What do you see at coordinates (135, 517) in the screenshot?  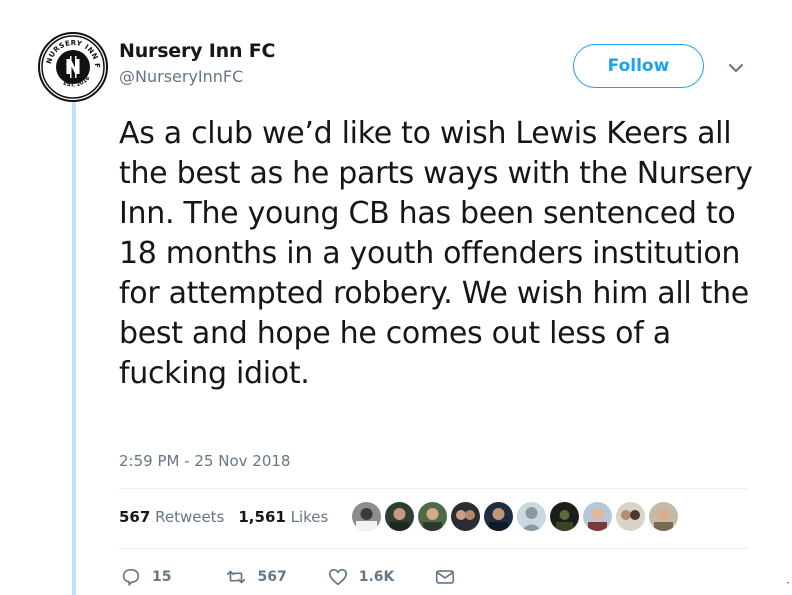 I see `retweets-count: 567` at bounding box center [135, 517].